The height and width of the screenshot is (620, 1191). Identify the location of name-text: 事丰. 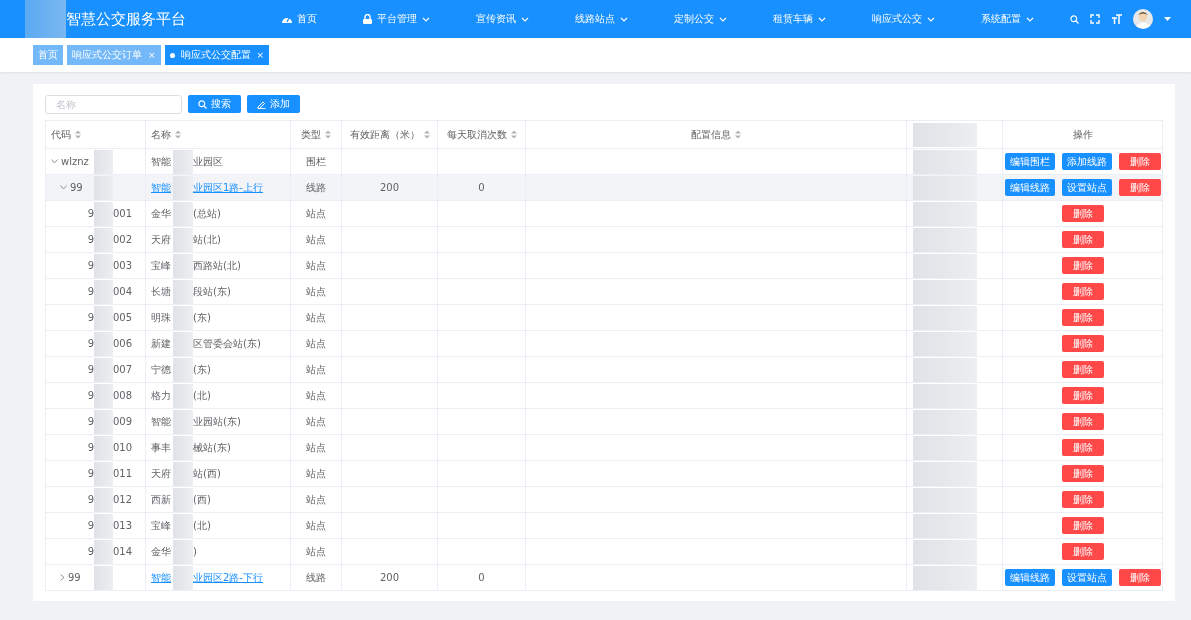
(161, 447).